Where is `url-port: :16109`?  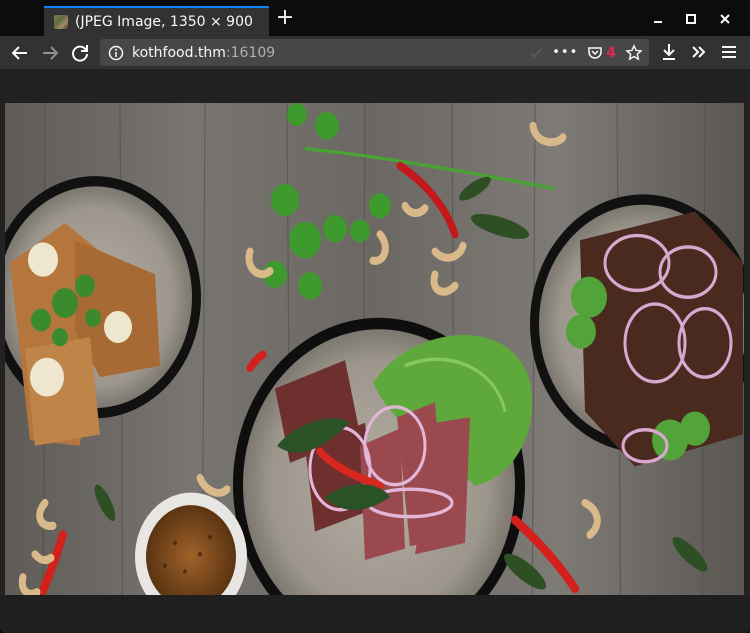
url-port: :16109 is located at coordinates (250, 52).